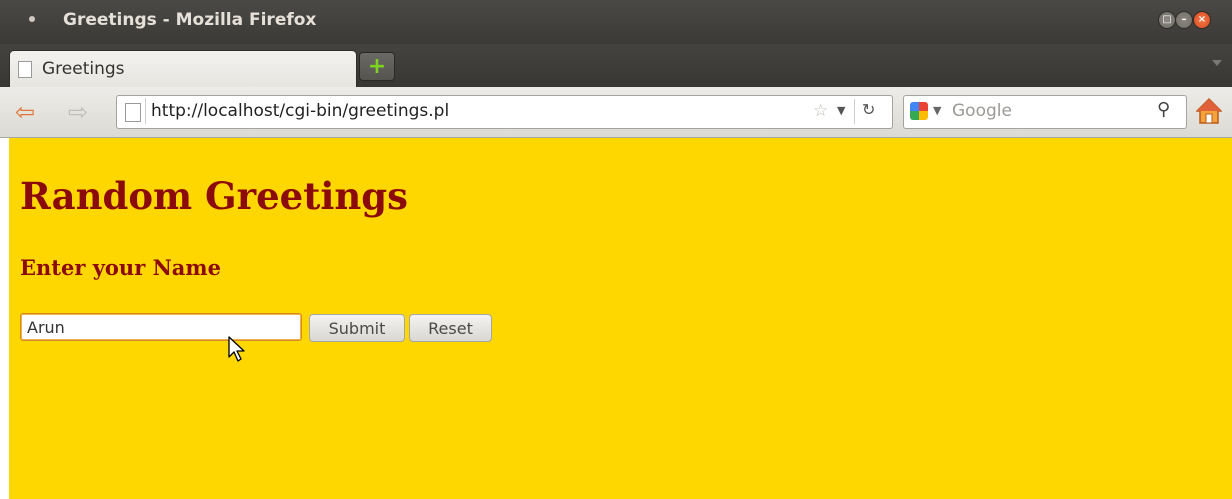  I want to click on search-icon: ⚲, so click(1163, 109).